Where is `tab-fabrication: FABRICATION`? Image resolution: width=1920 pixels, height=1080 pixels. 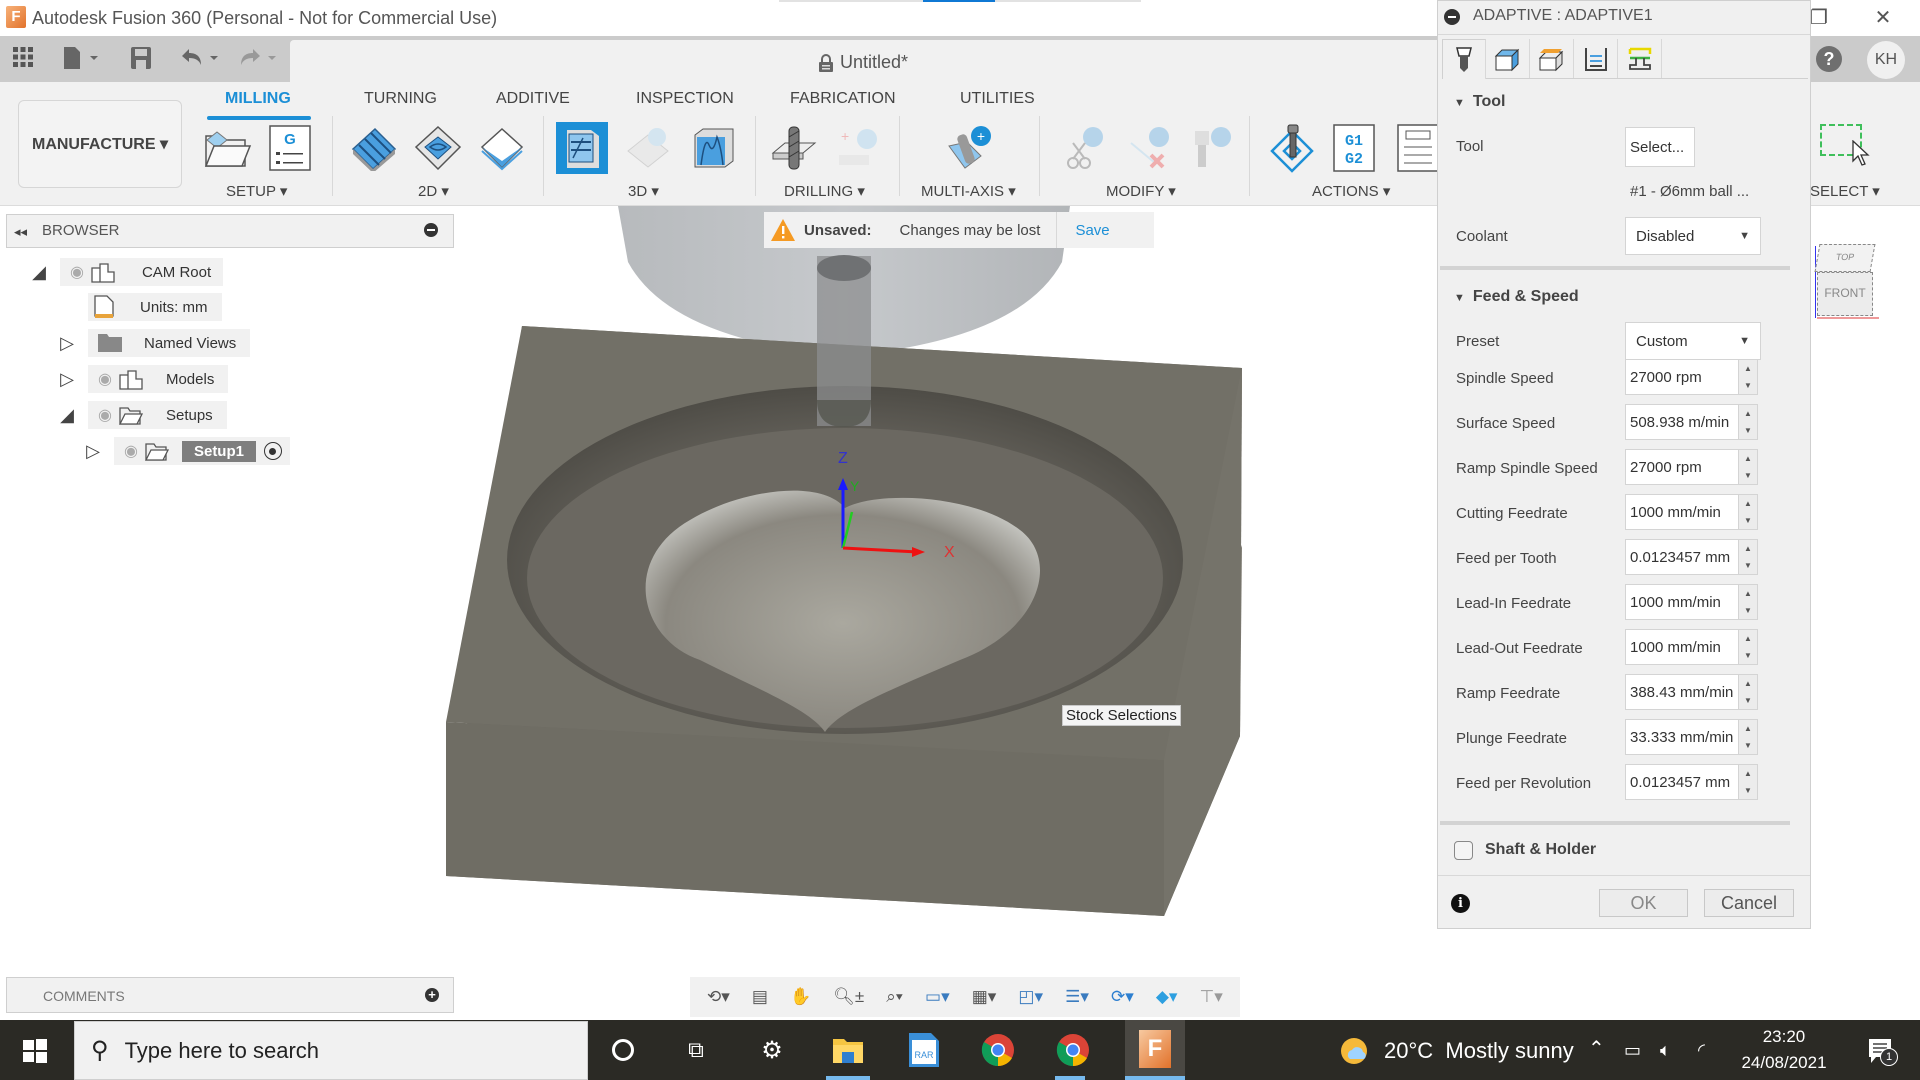 tab-fabrication: FABRICATION is located at coordinates (843, 99).